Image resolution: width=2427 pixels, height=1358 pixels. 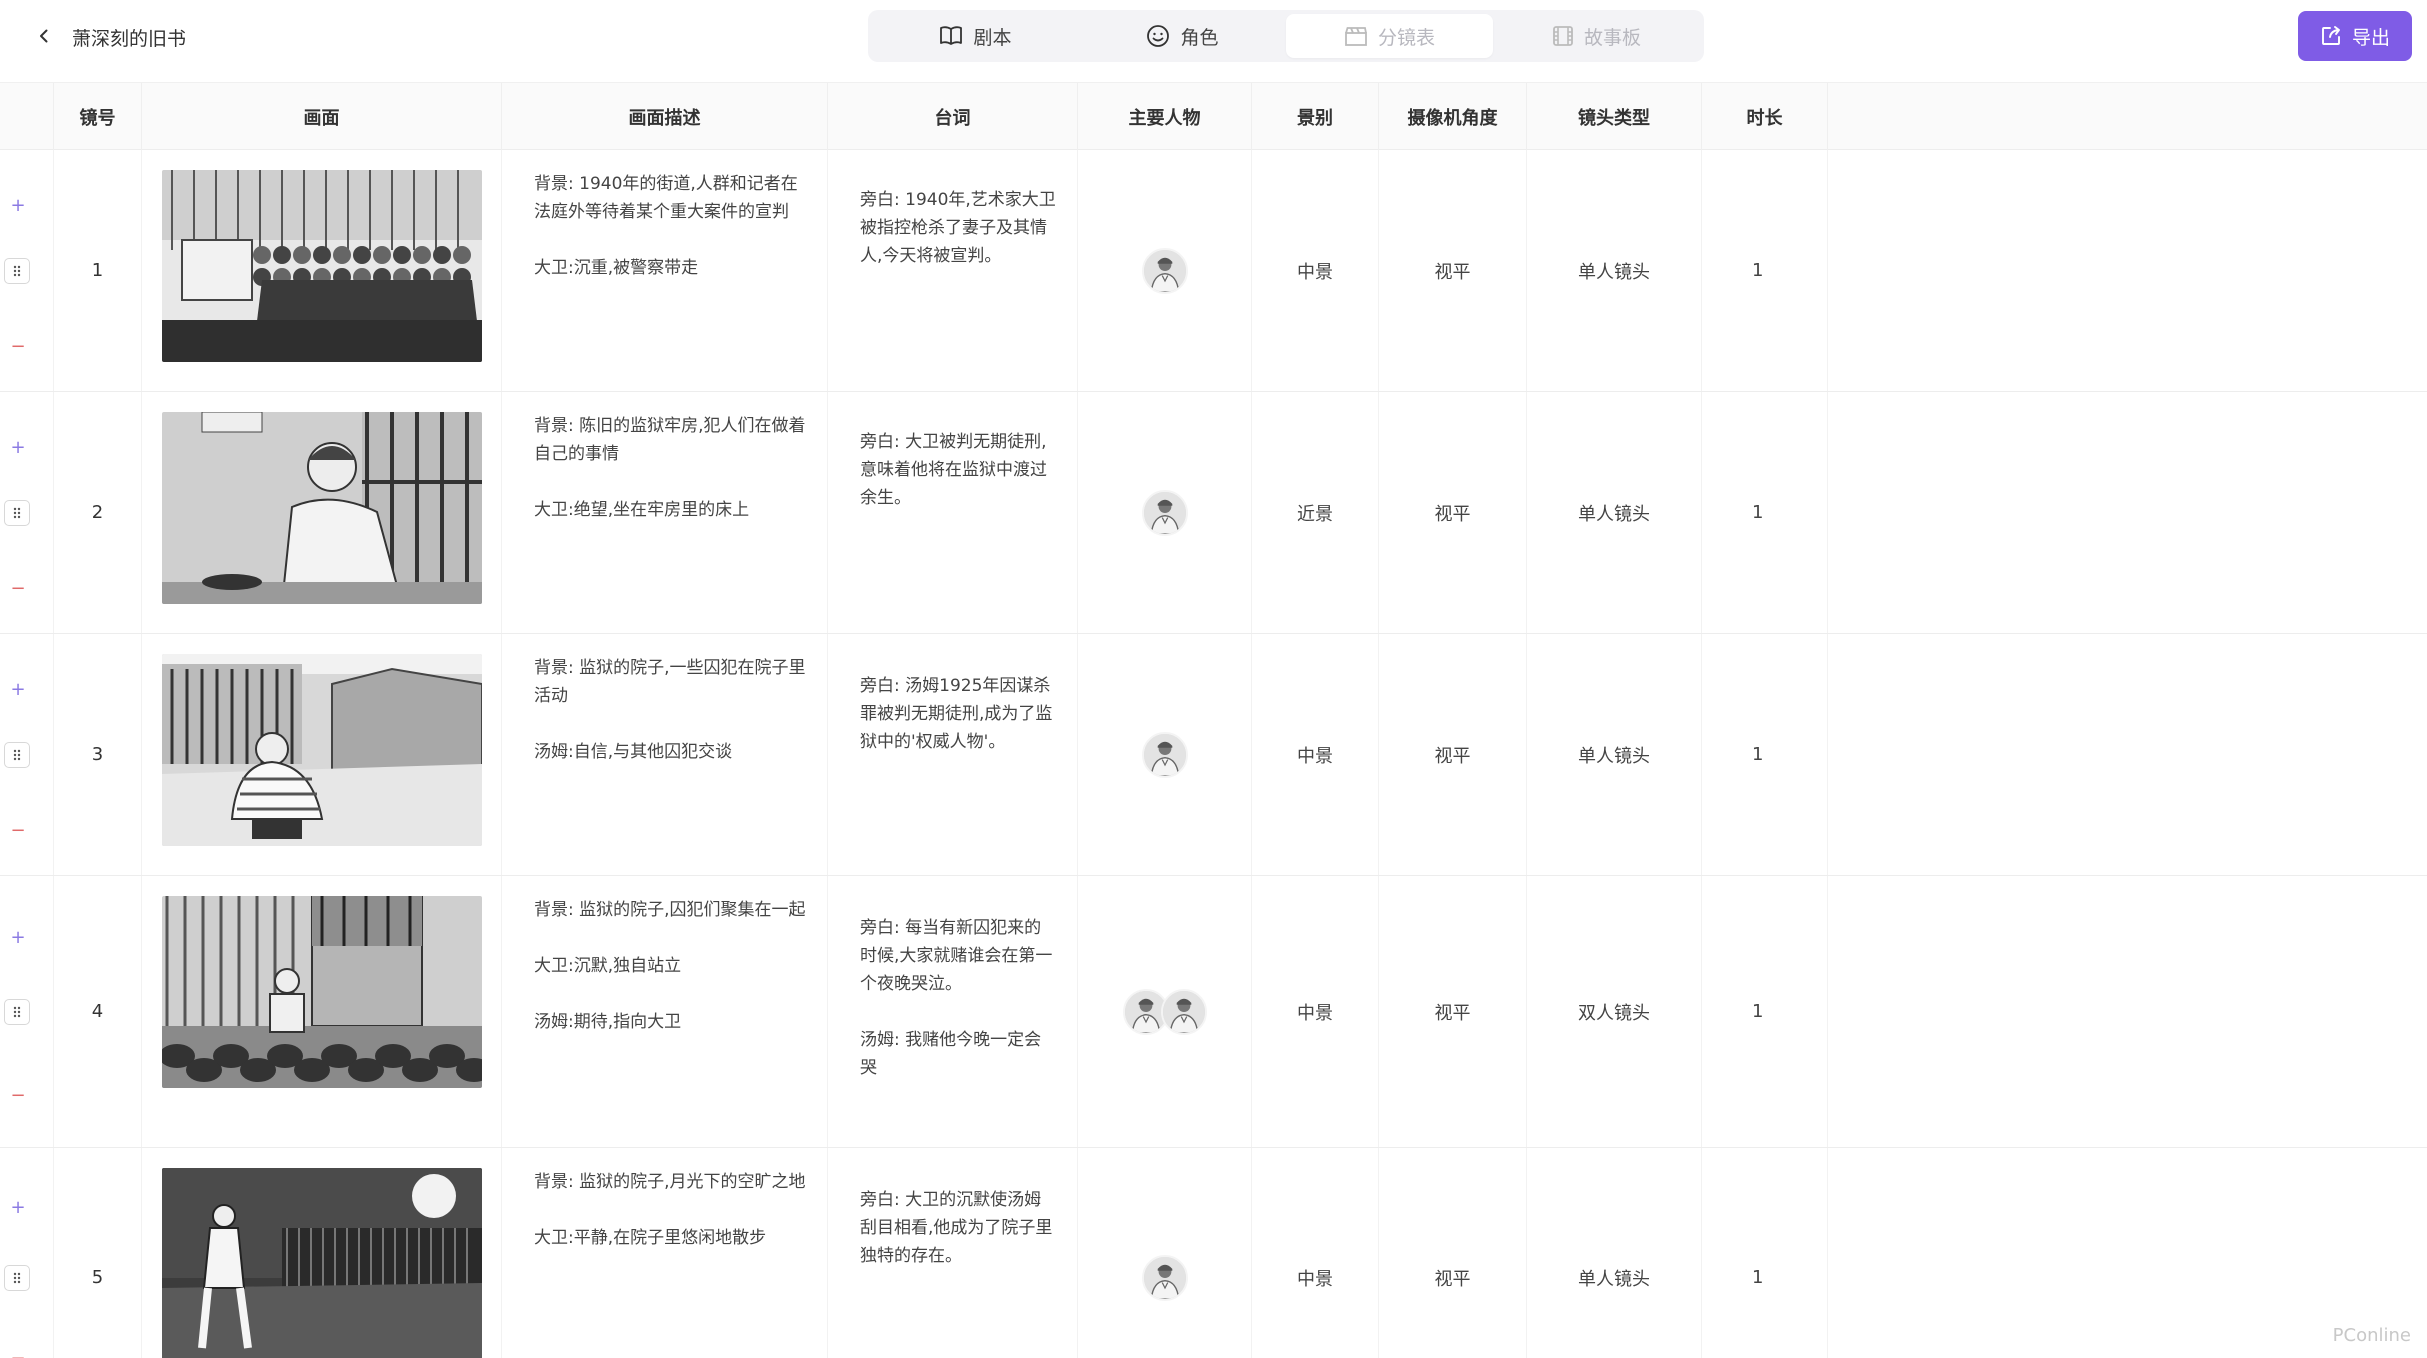 What do you see at coordinates (958, 228) in the screenshot?
I see `dialogue-line: 旁白: 1940年,艺术家大卫被指控枪杀了妻子及其情人,今天将被宣判。` at bounding box center [958, 228].